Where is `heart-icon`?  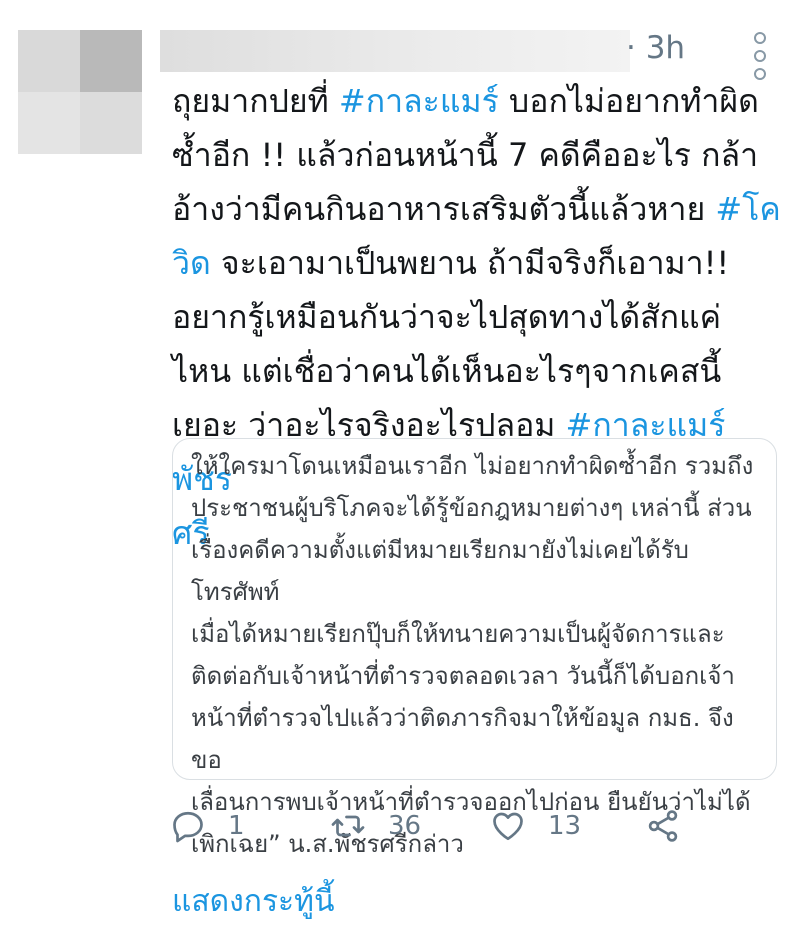 heart-icon is located at coordinates (508, 826).